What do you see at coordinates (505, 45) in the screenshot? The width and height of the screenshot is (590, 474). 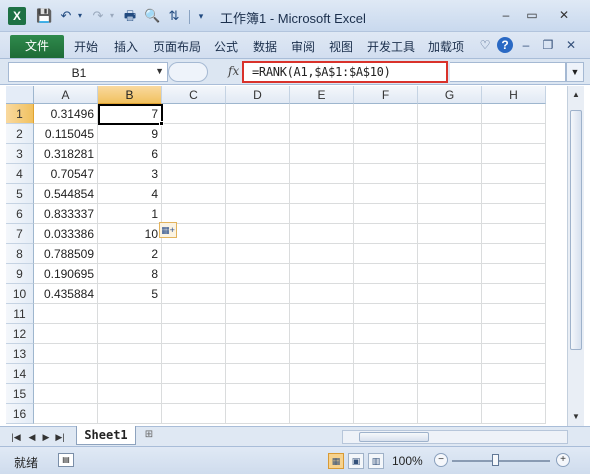 I see `help-icon: ?` at bounding box center [505, 45].